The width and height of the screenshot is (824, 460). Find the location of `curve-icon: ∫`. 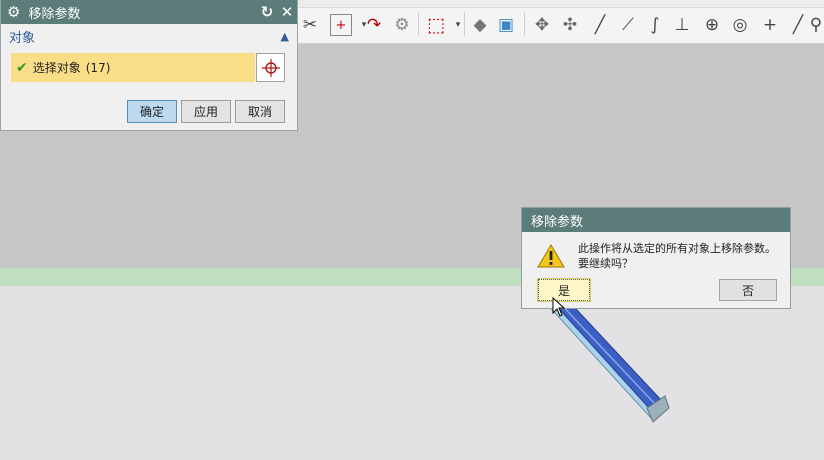

curve-icon: ∫ is located at coordinates (655, 25).